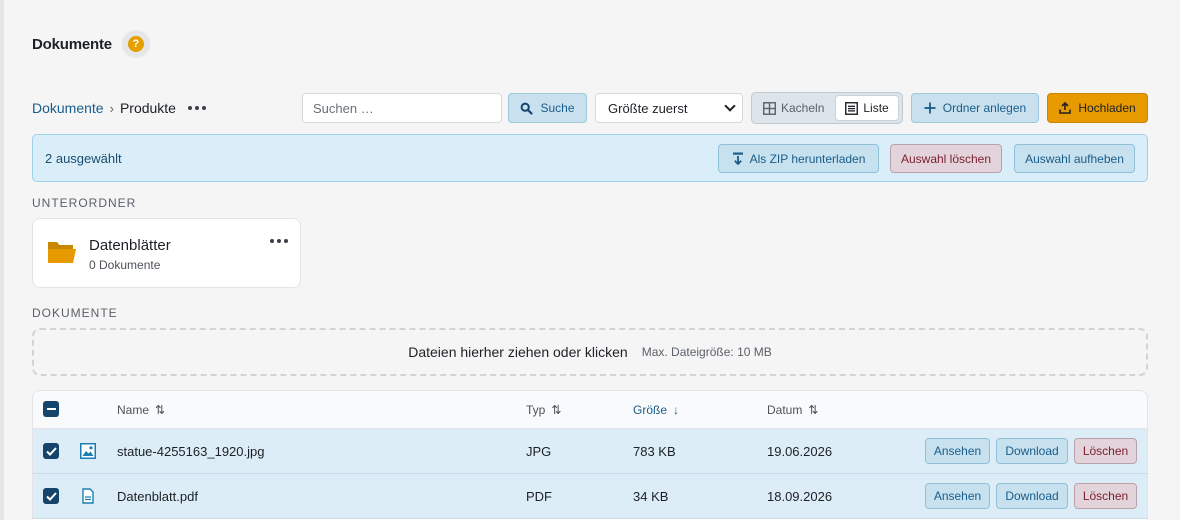  What do you see at coordinates (876, 108) in the screenshot?
I see `view-list-label: Liste` at bounding box center [876, 108].